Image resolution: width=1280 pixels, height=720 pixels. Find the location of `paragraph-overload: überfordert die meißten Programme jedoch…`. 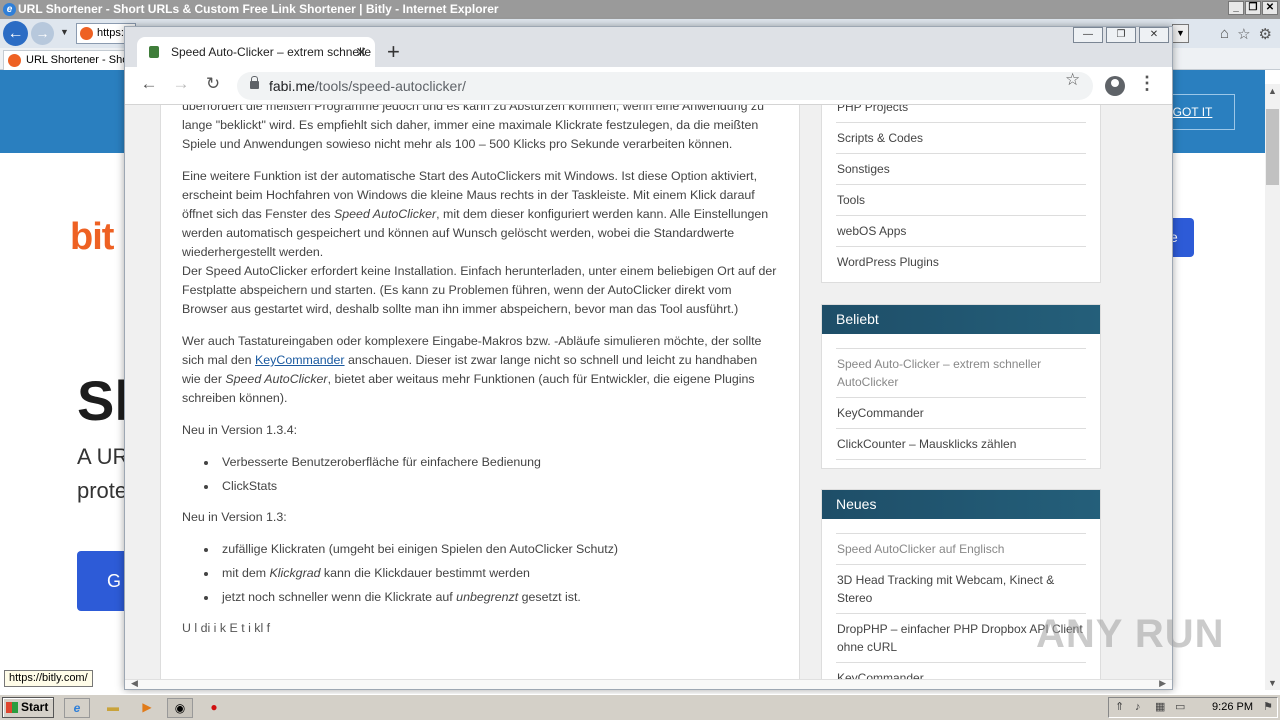

paragraph-overload: überfordert die meißten Programme jedoch… is located at coordinates (473, 128).